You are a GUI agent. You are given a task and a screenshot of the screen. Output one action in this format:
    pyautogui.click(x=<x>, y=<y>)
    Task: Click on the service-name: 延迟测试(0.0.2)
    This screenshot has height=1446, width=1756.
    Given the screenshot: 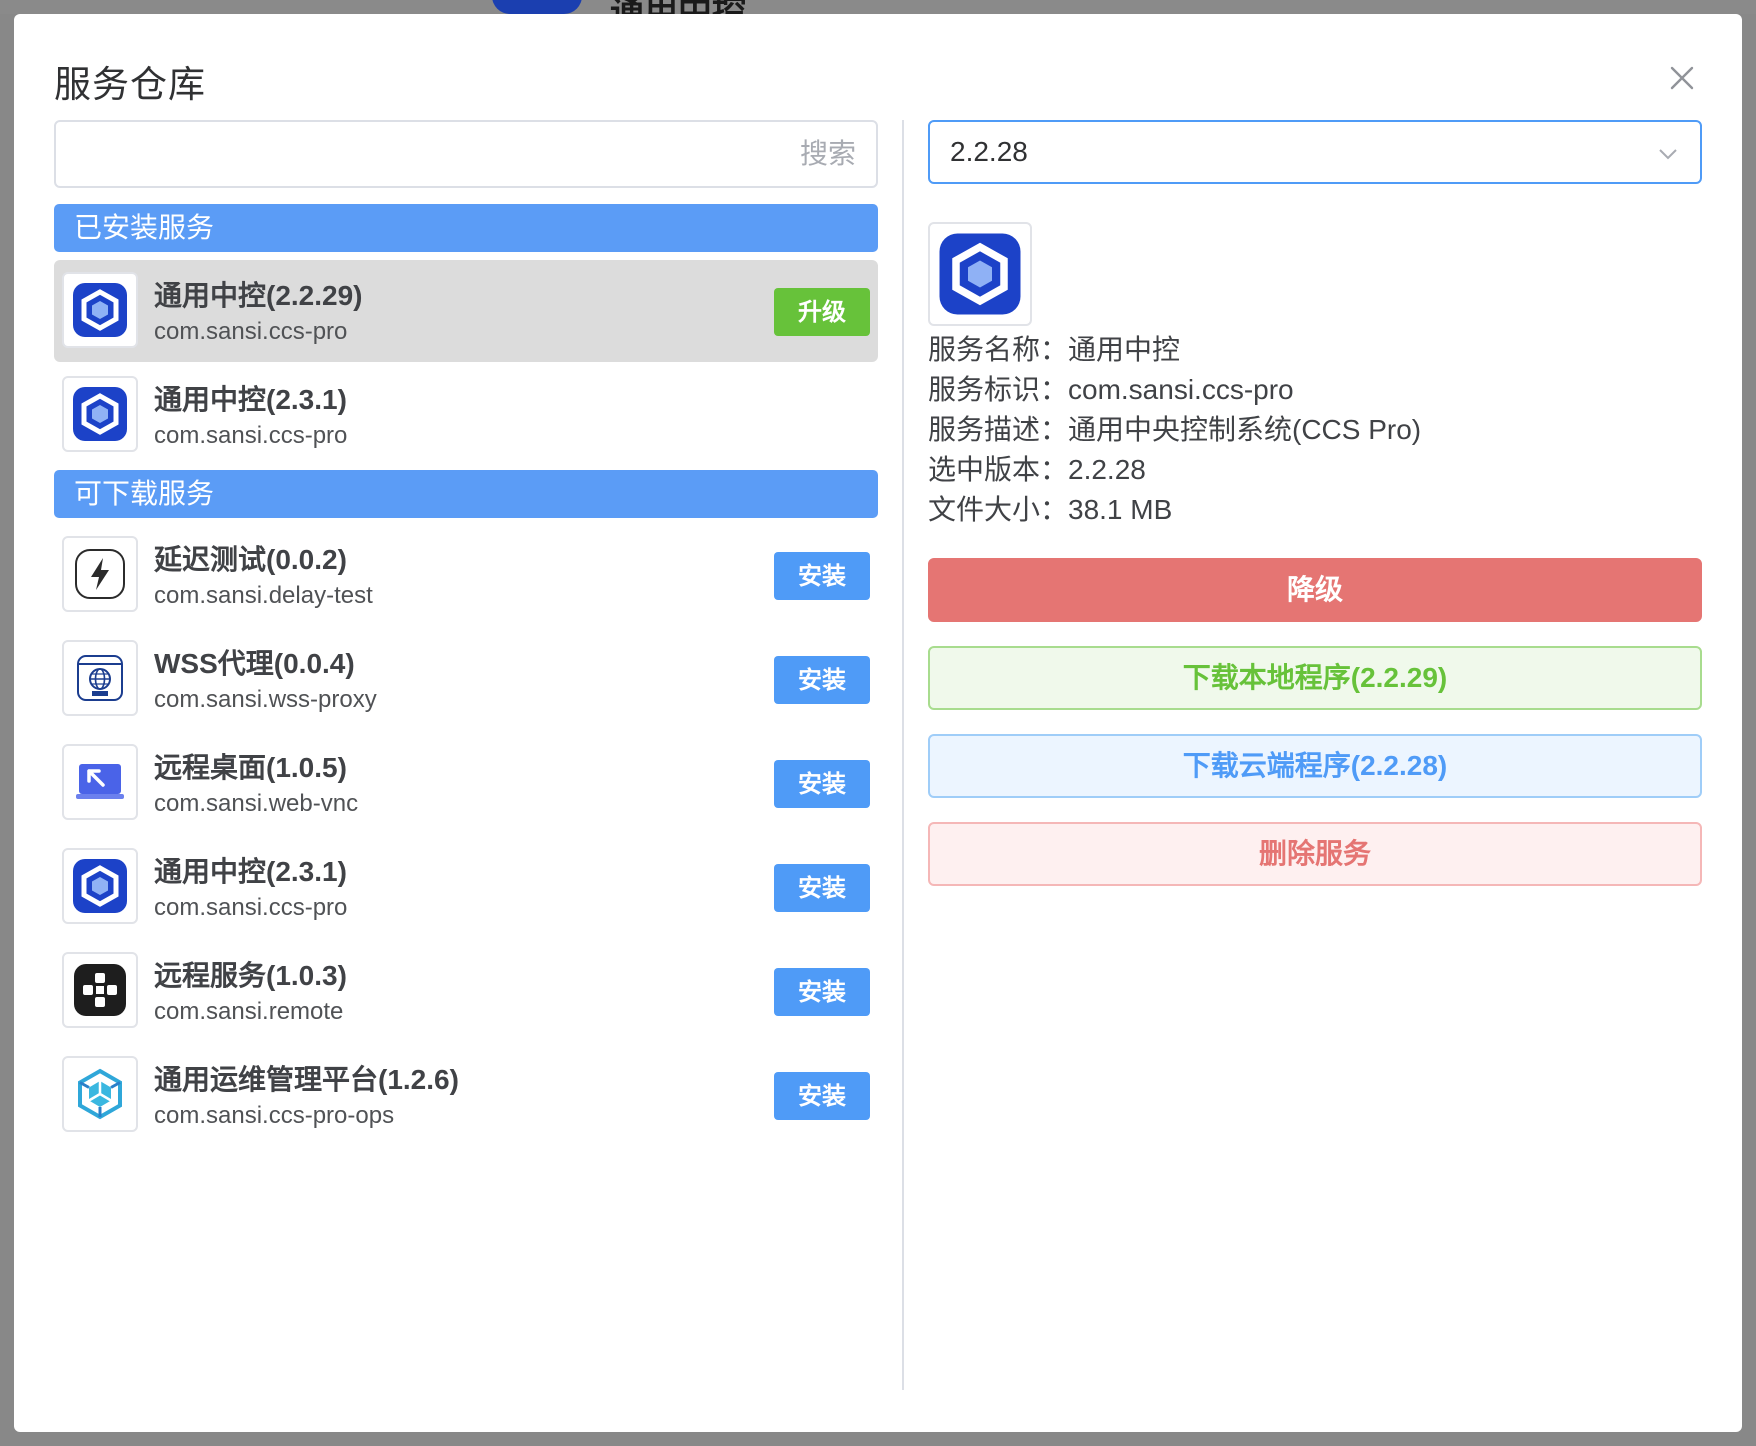 What is the action you would take?
    pyautogui.click(x=250, y=559)
    